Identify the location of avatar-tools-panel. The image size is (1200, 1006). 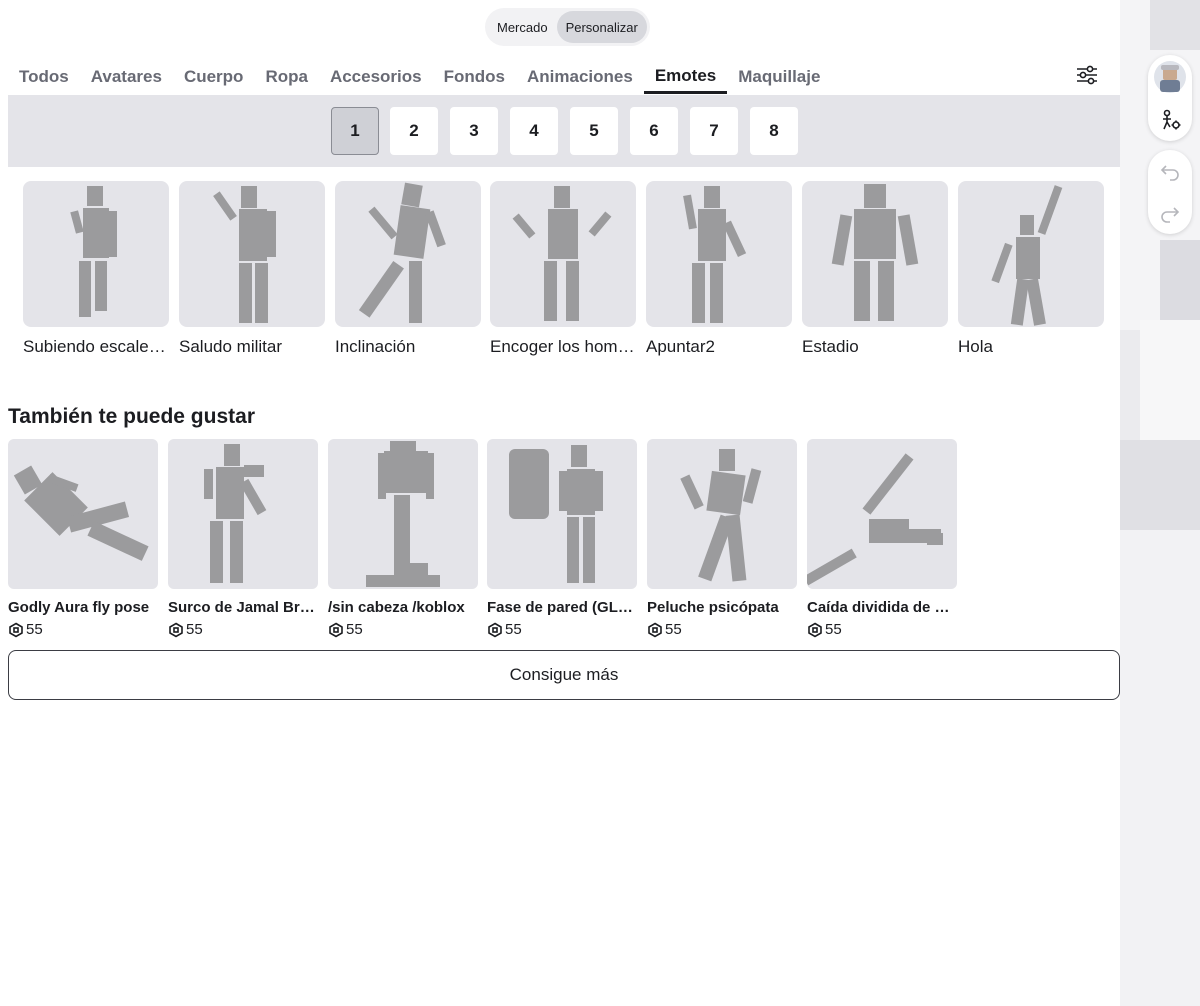
(1170, 98).